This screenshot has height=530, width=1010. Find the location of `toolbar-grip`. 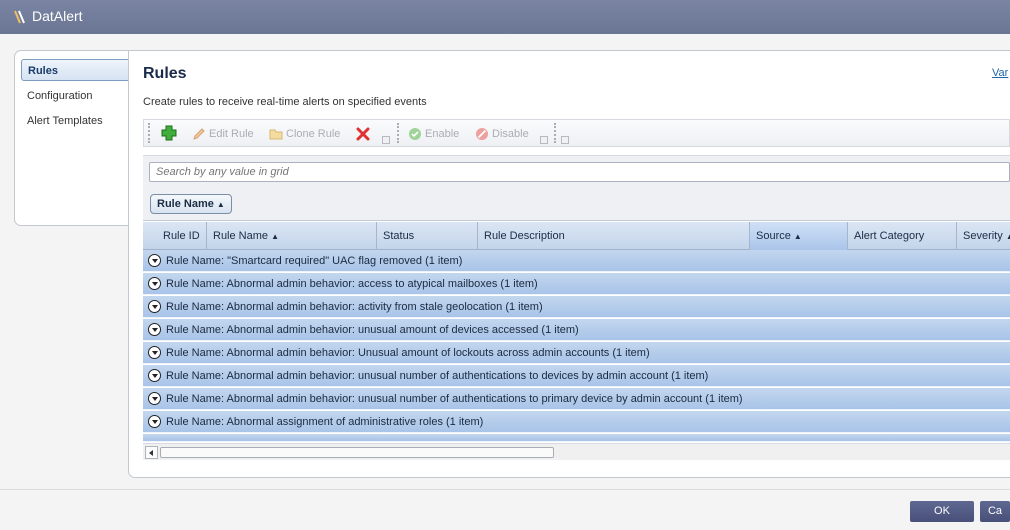

toolbar-grip is located at coordinates (150, 133).